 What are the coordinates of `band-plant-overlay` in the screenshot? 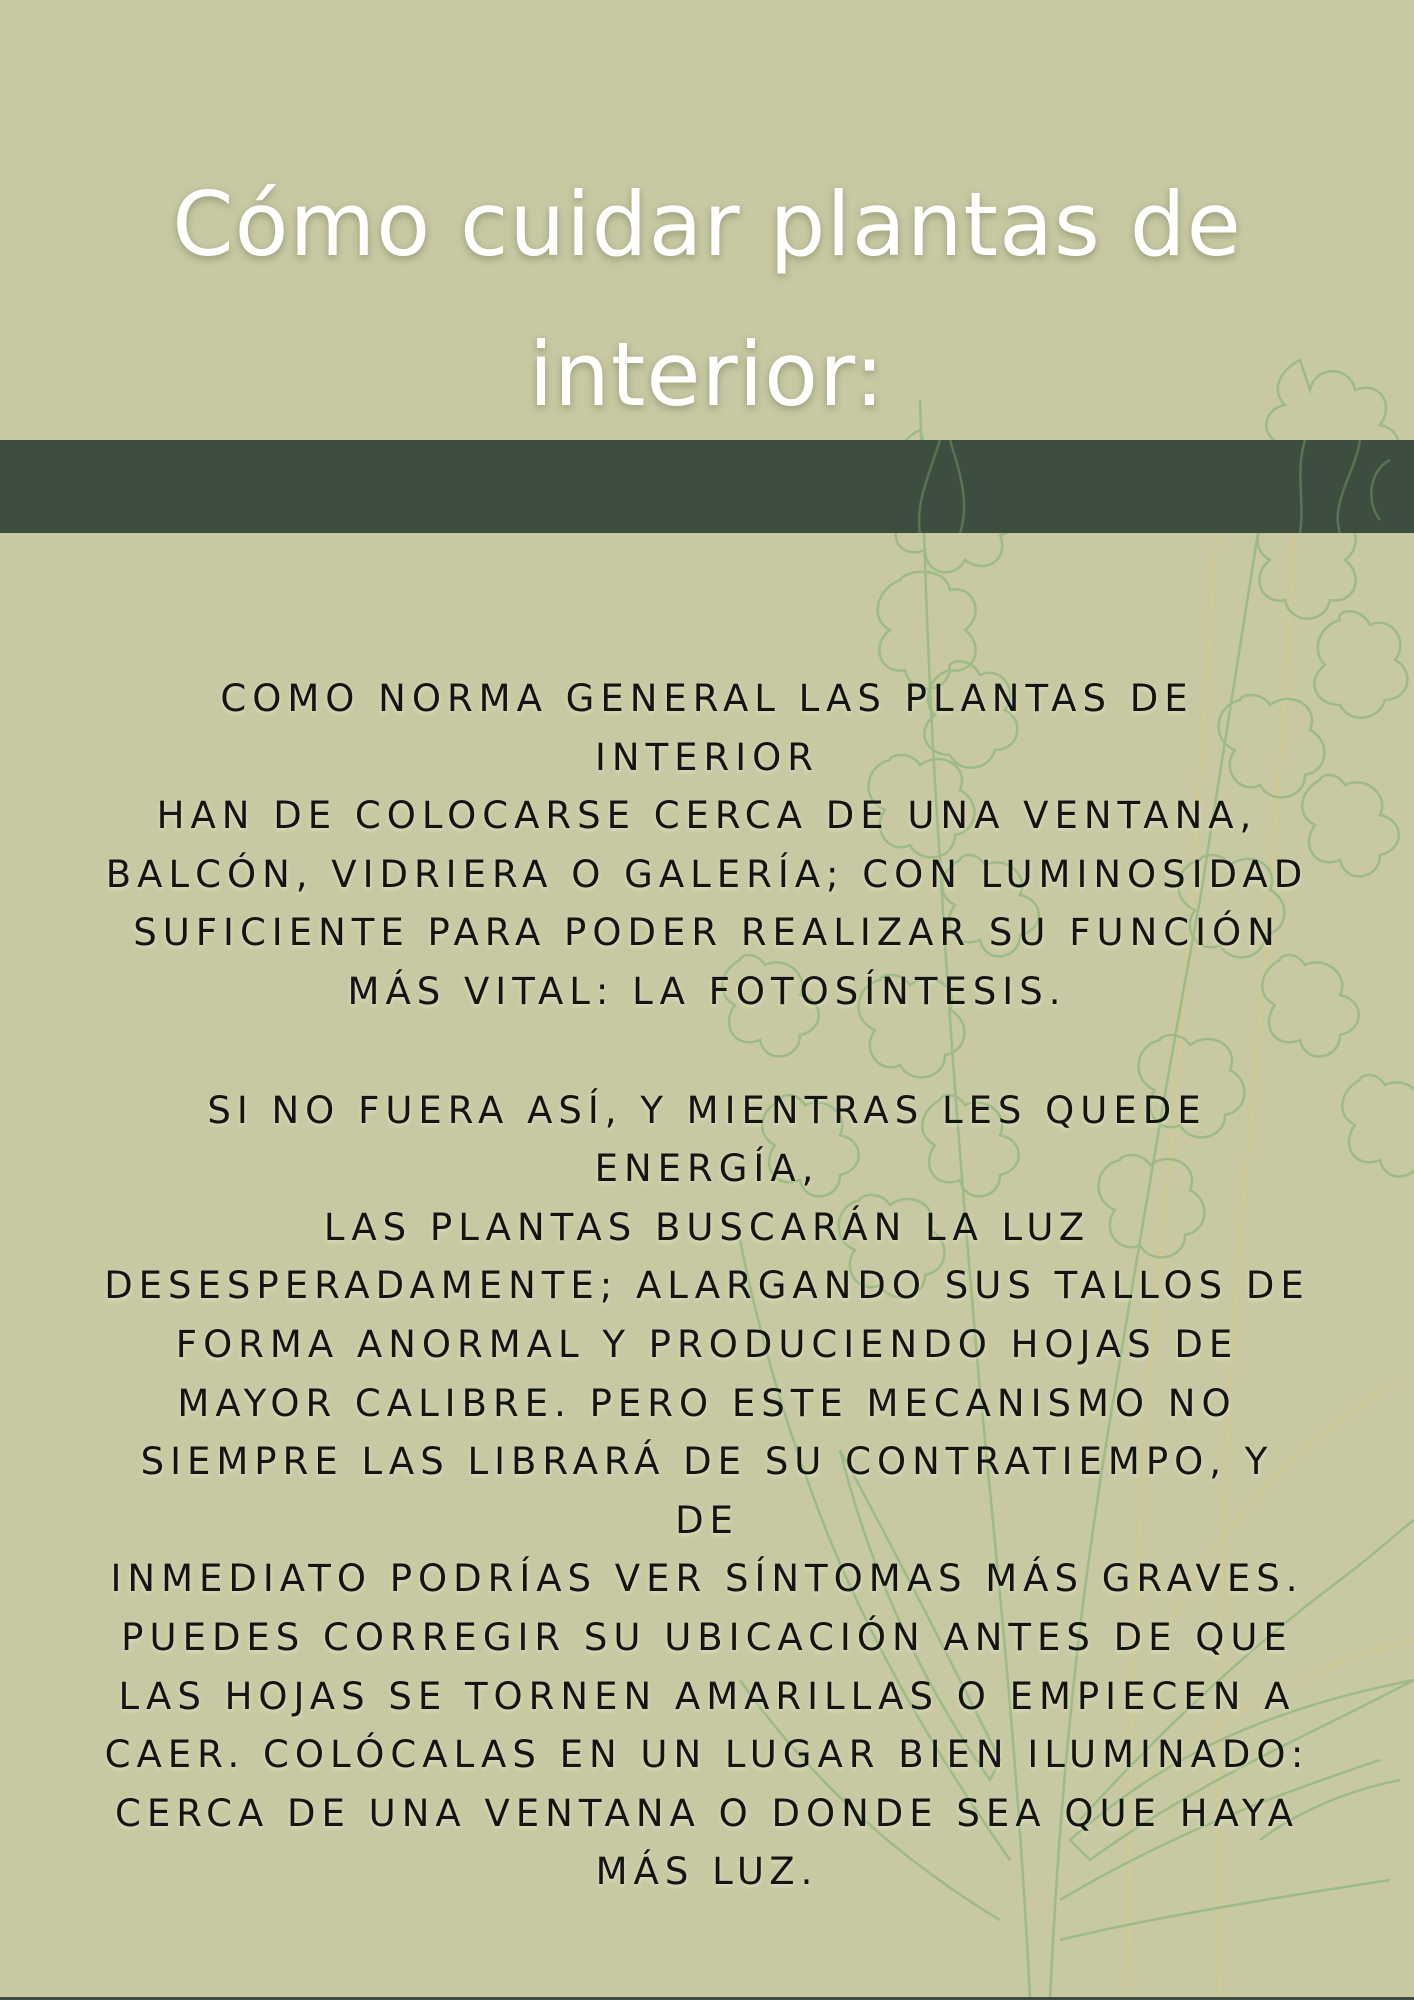 It's located at (1154, 486).